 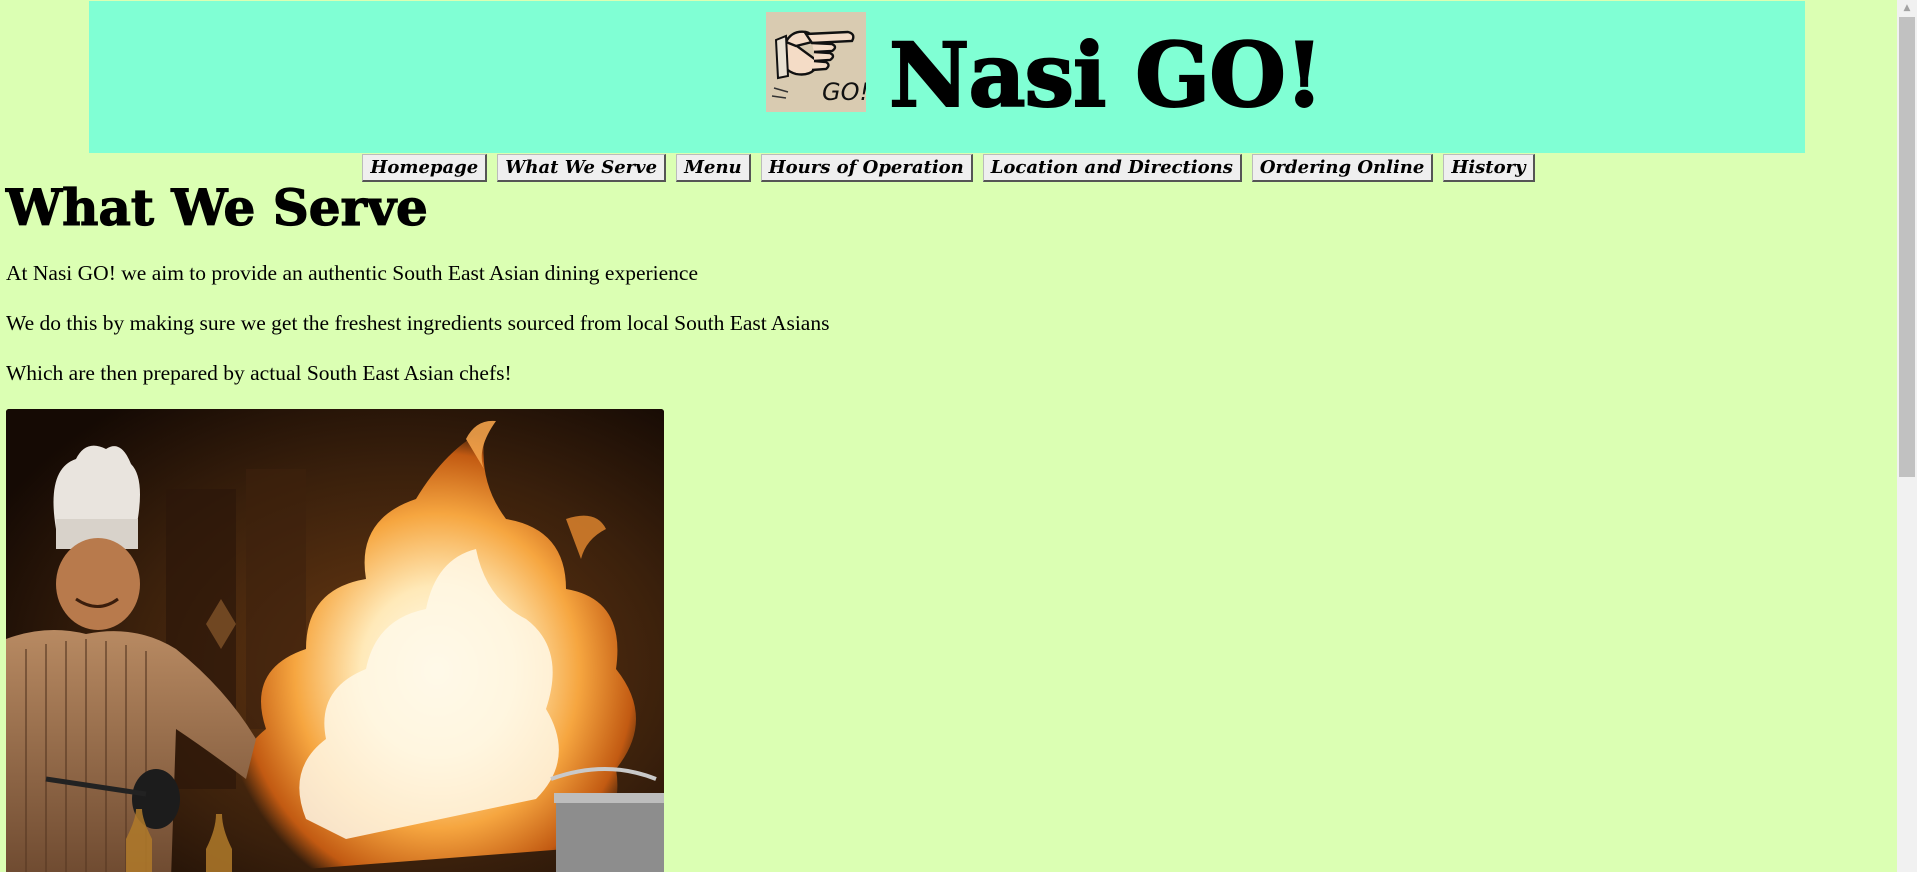 What do you see at coordinates (1489, 168) in the screenshot?
I see `nav-history-button: History` at bounding box center [1489, 168].